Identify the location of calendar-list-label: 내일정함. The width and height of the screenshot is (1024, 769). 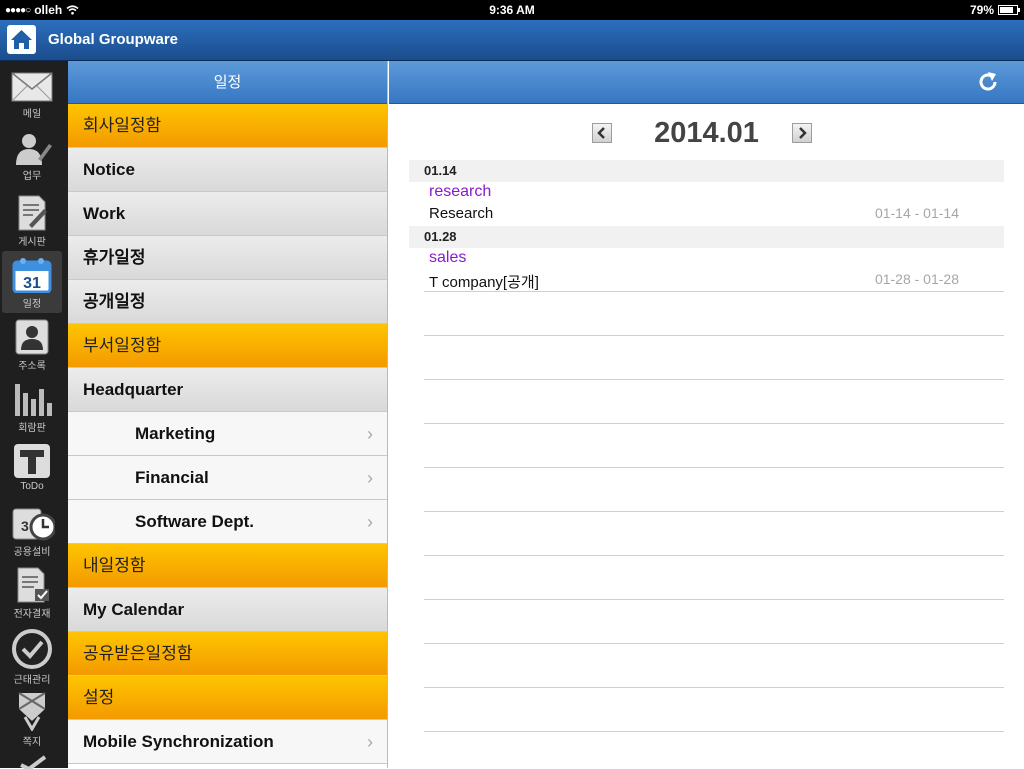
(114, 565).